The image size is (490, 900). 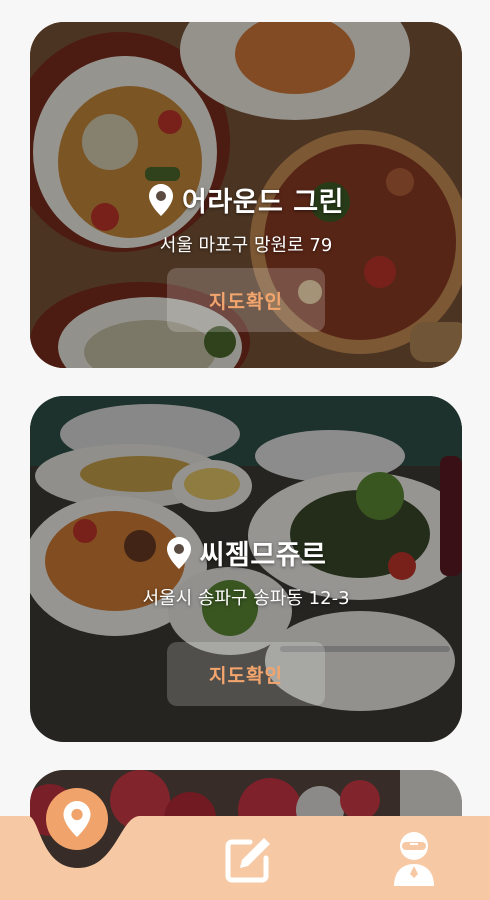 I want to click on restaurant-address: 서울시 송파구 송파동 12-3, so click(x=246, y=598).